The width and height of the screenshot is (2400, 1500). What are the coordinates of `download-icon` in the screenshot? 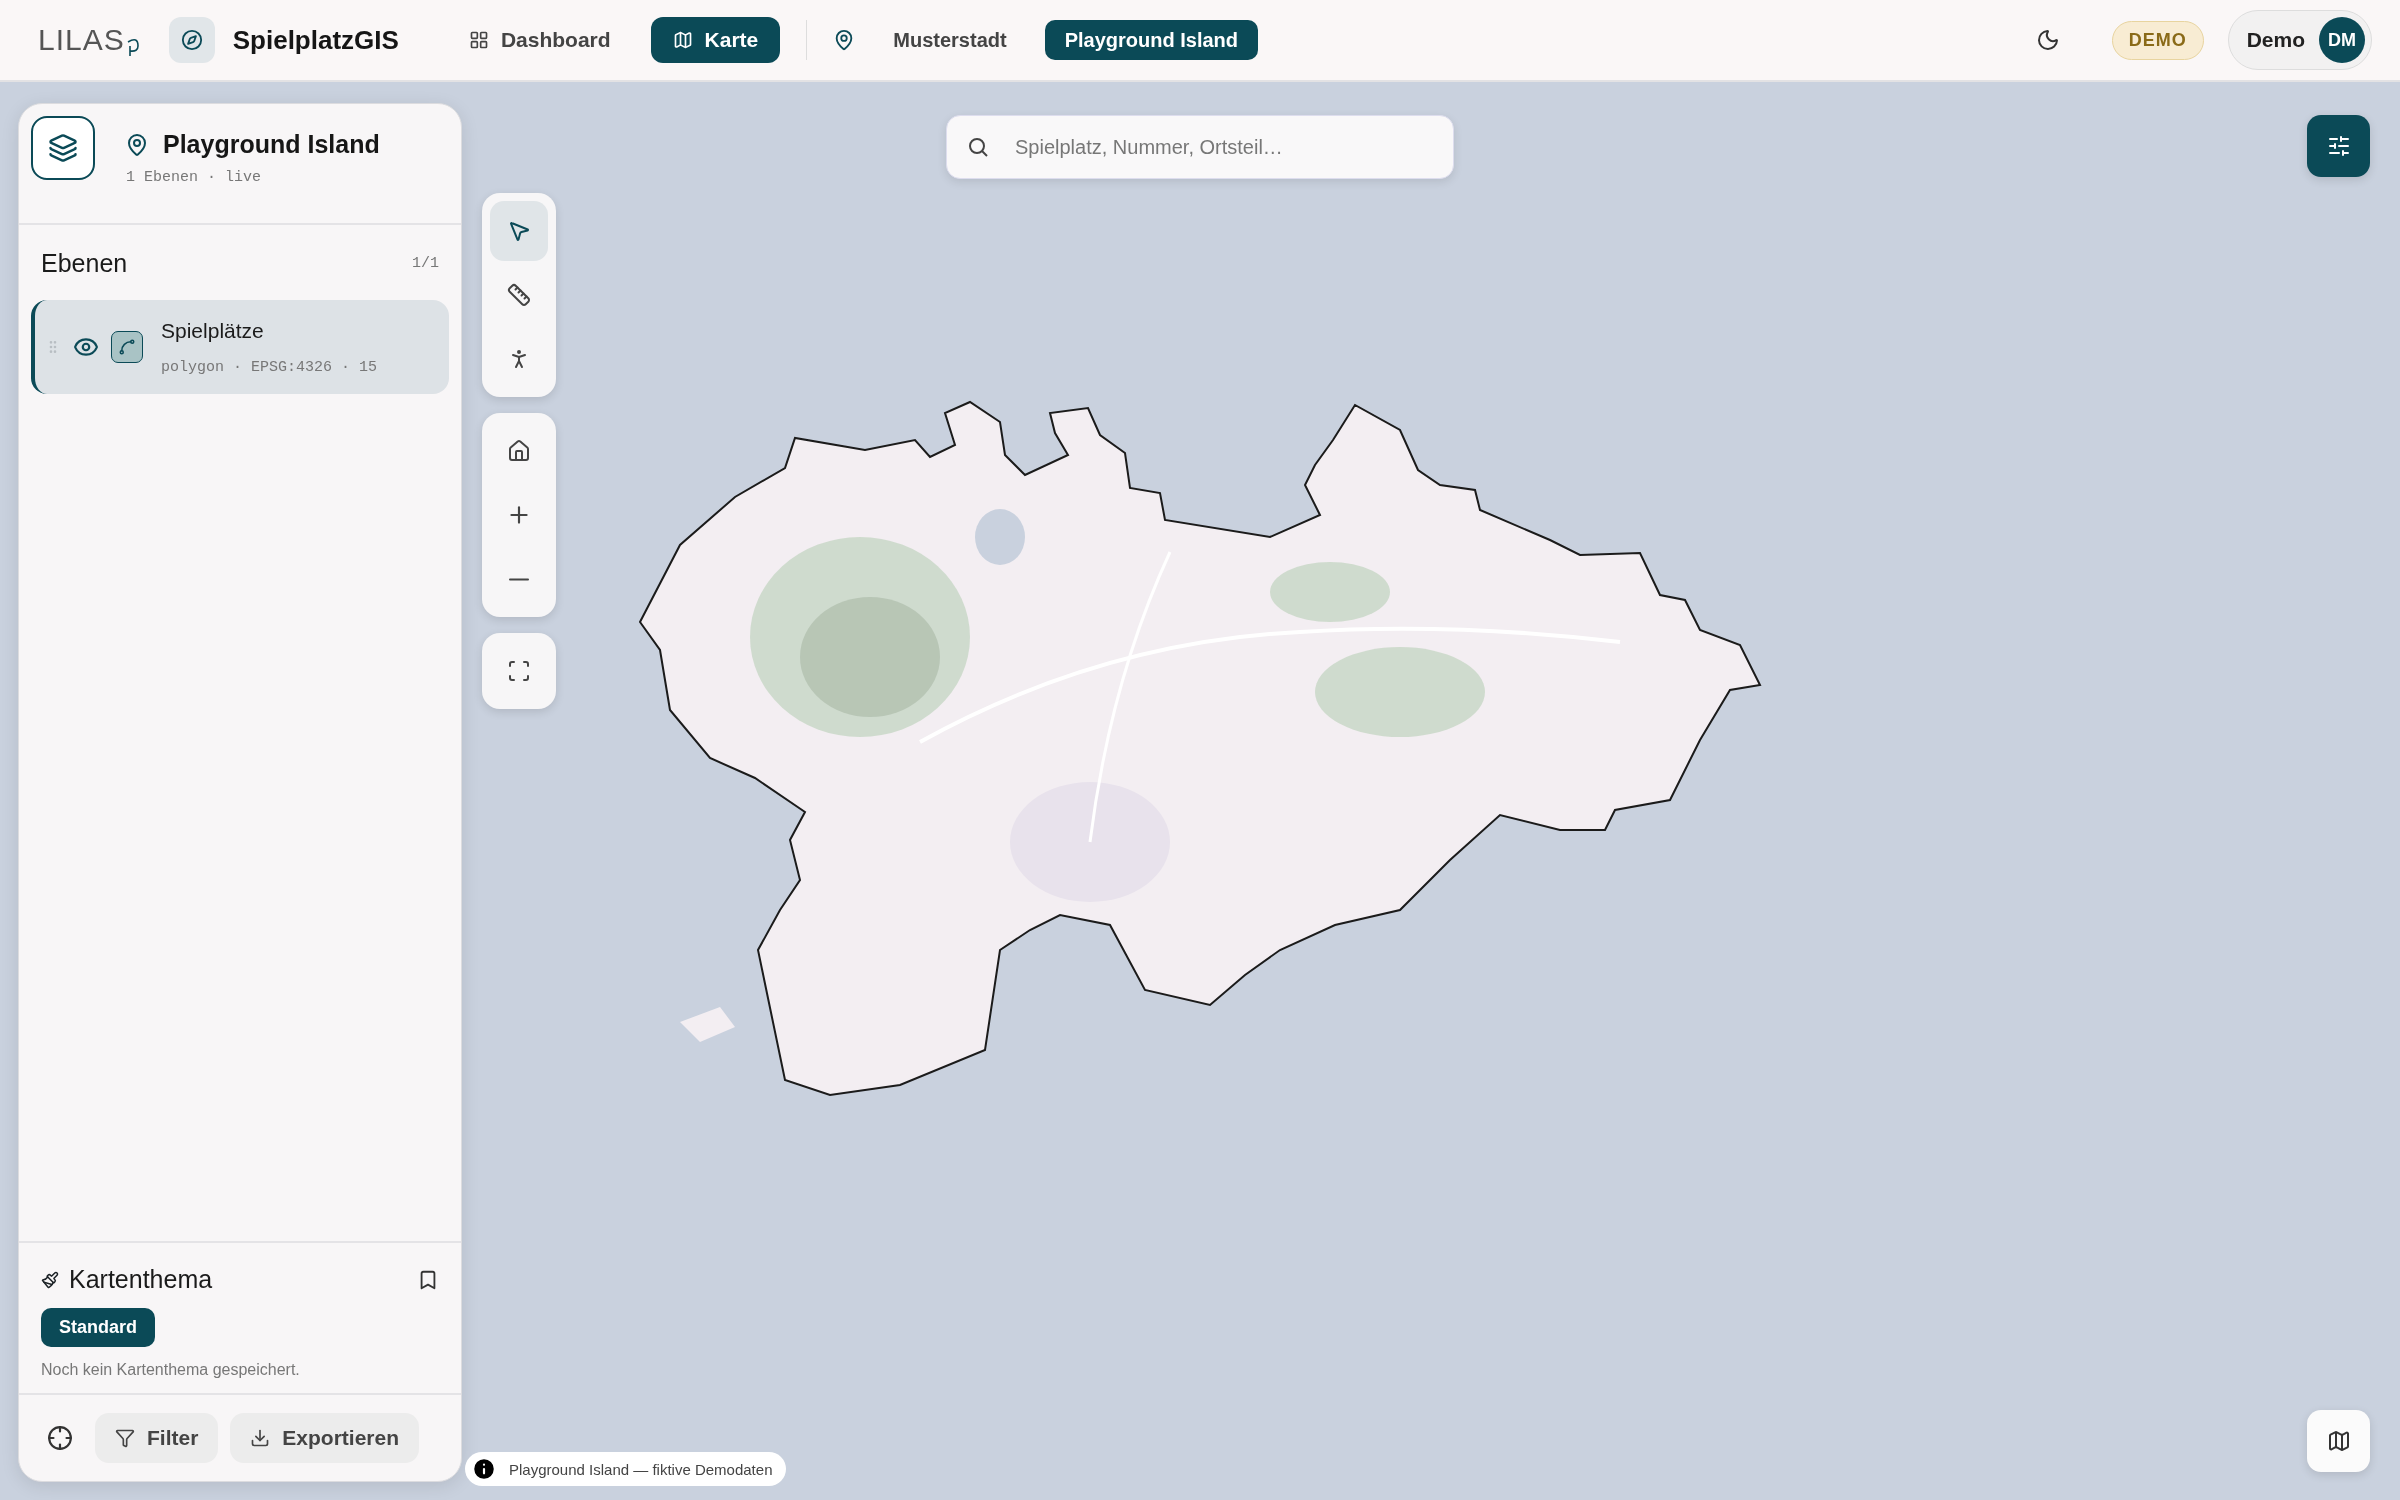 It's located at (260, 1438).